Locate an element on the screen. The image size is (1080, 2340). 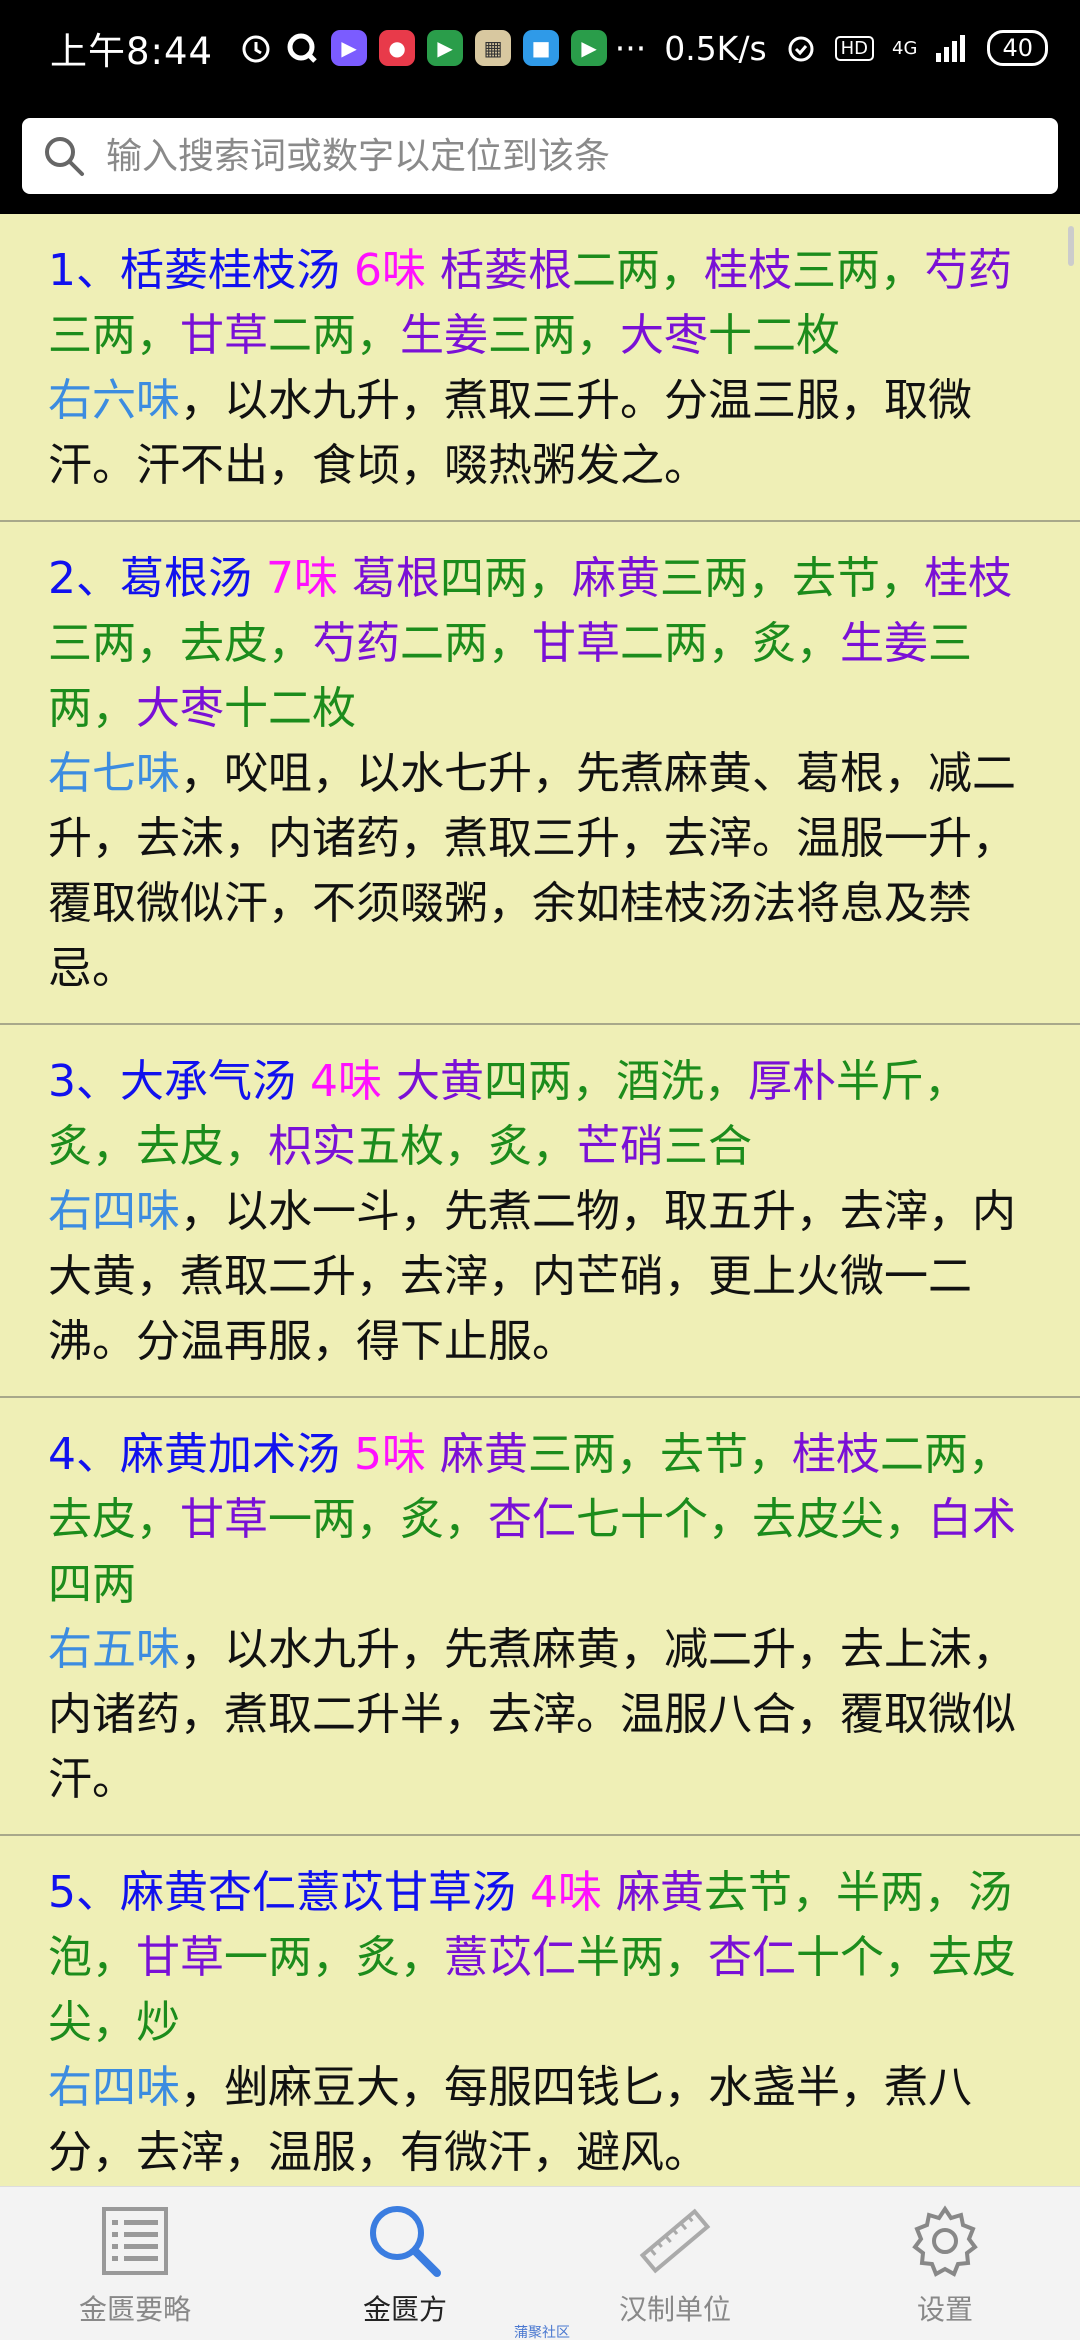
video-app-icon: ▶ is located at coordinates (349, 48).